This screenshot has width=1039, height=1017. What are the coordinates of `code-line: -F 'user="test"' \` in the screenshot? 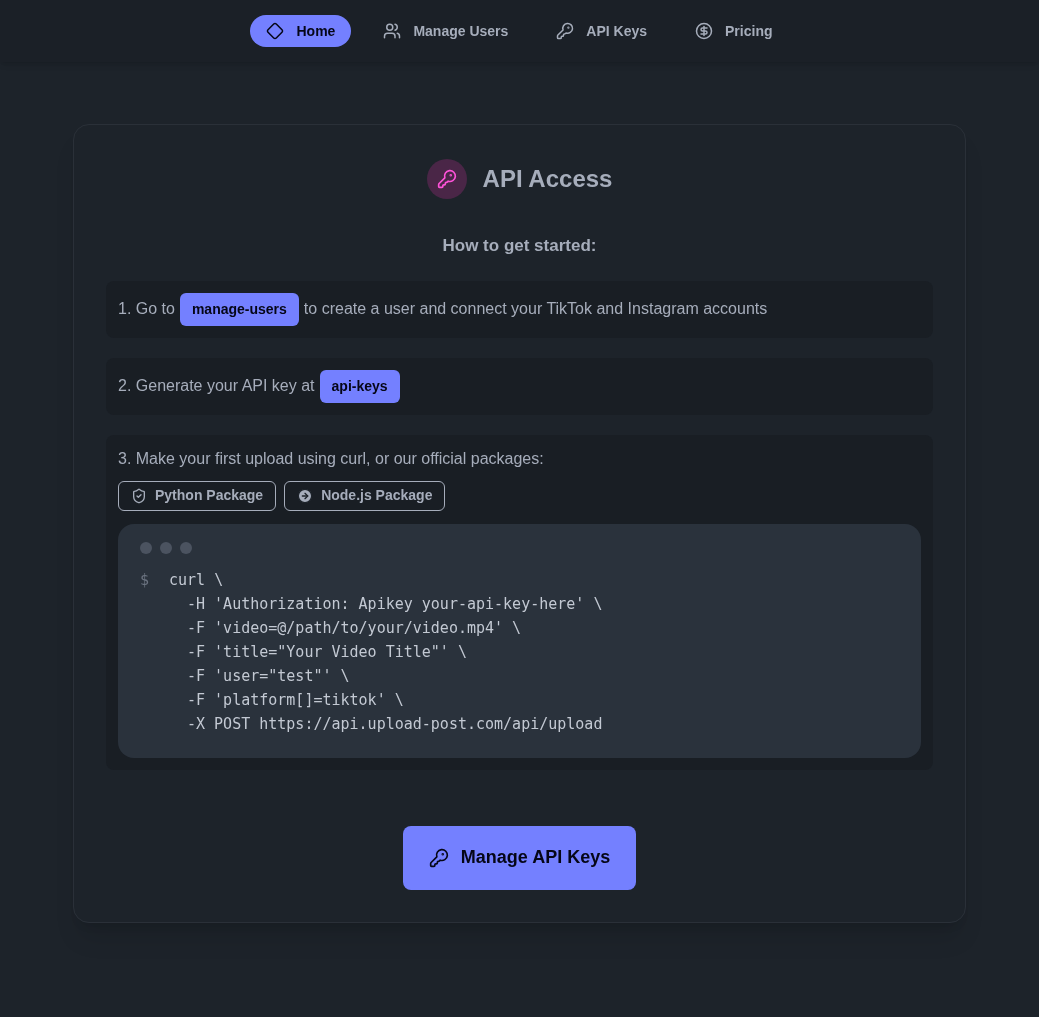 It's located at (268, 676).